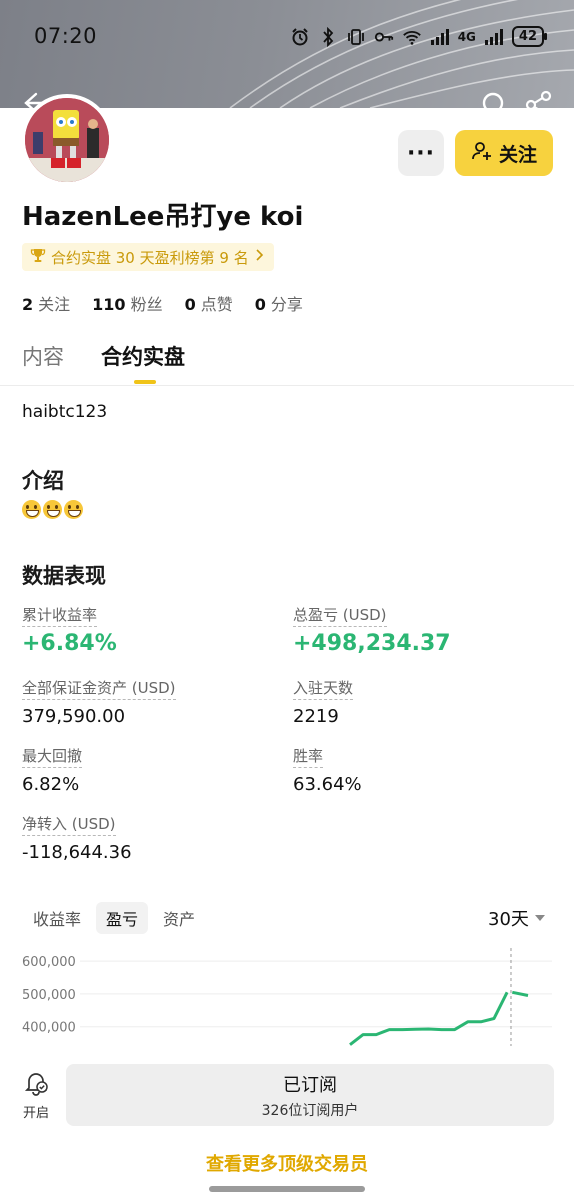  What do you see at coordinates (69, 630) in the screenshot?
I see `metric-cumulative-return: 累计收益率 +6.84%` at bounding box center [69, 630].